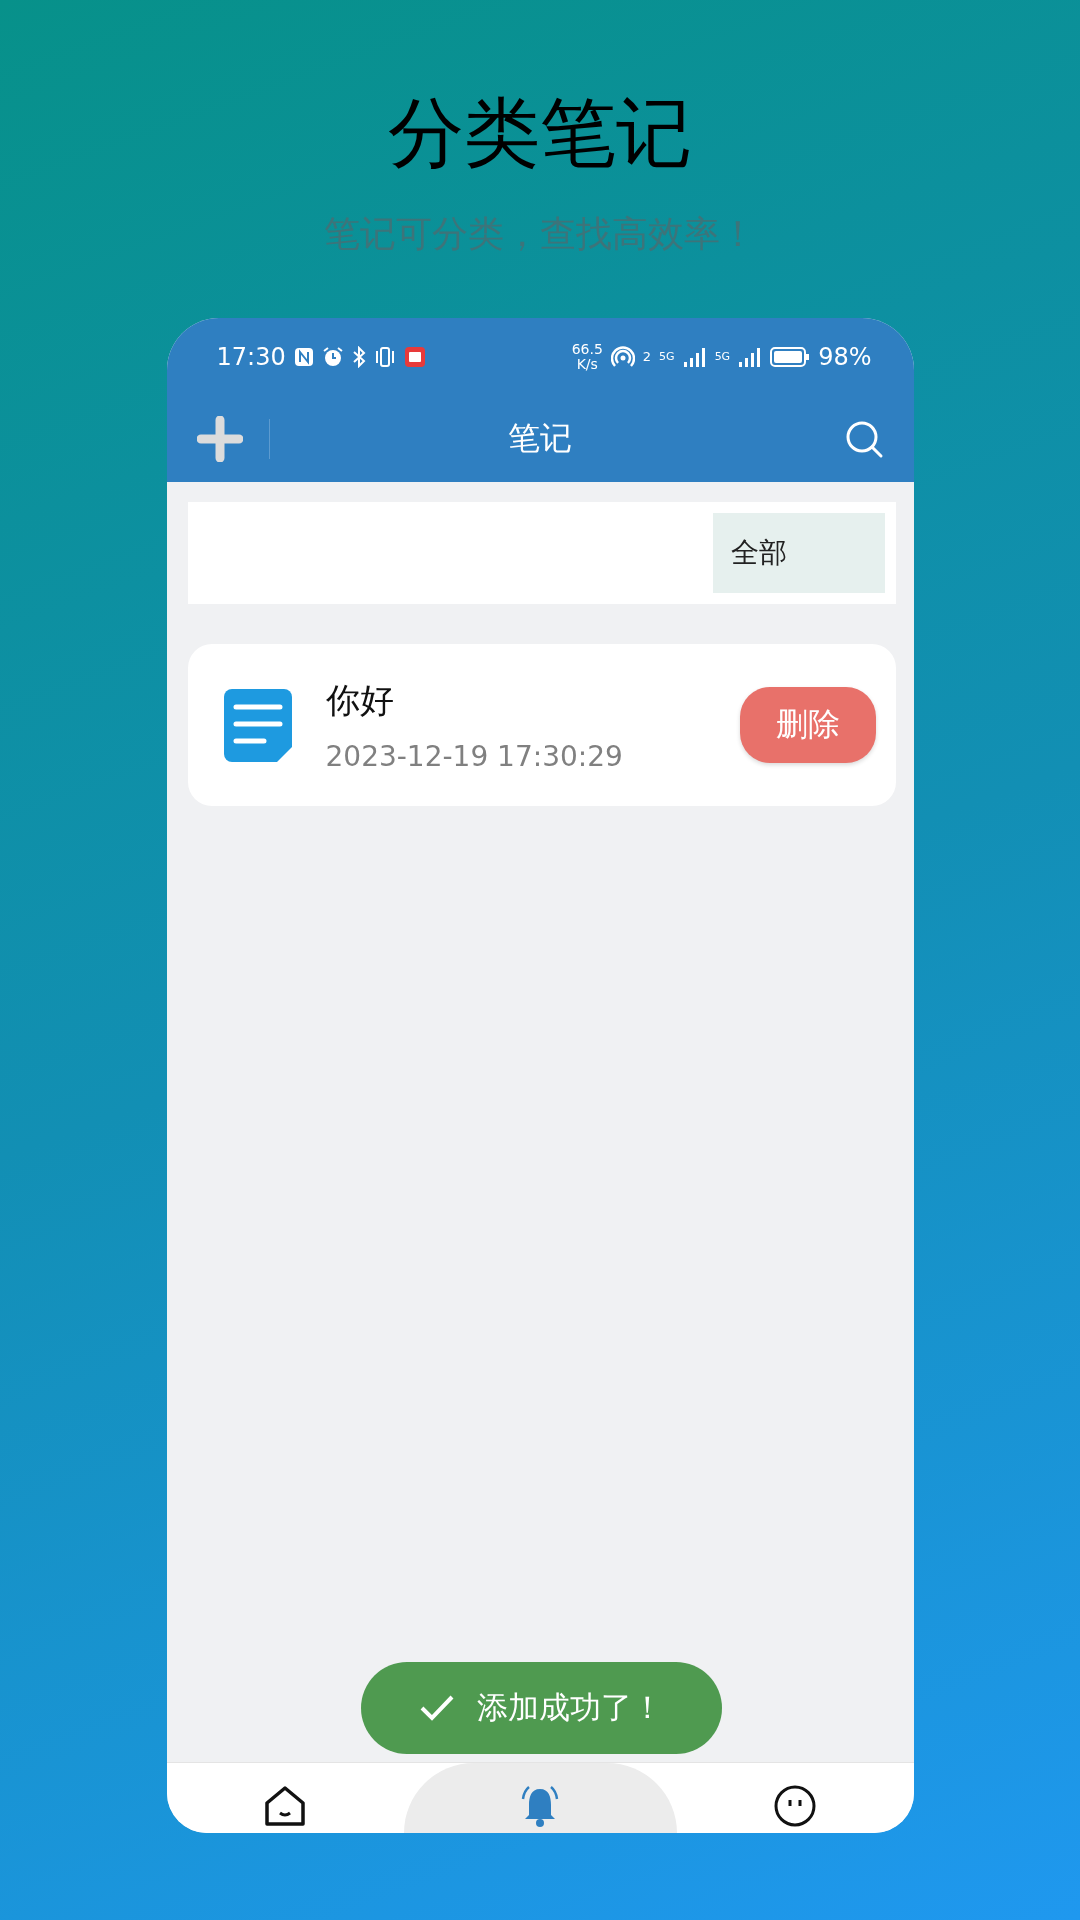 Image resolution: width=1080 pixels, height=1920 pixels. I want to click on hotspot-icon, so click(622, 356).